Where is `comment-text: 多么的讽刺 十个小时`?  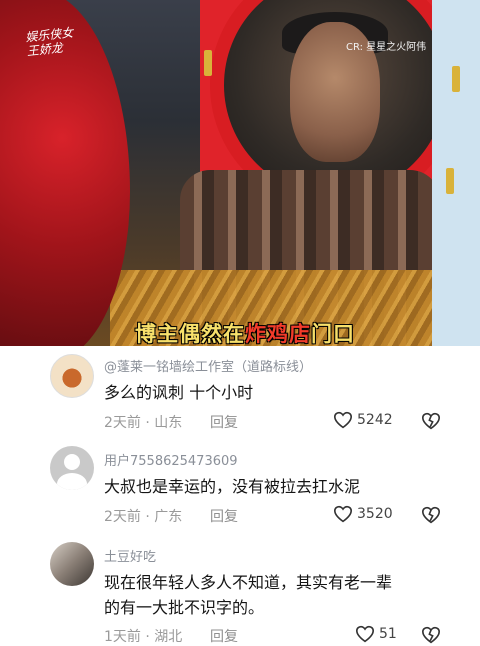
comment-text: 多么的讽刺 十个小时 is located at coordinates (179, 392).